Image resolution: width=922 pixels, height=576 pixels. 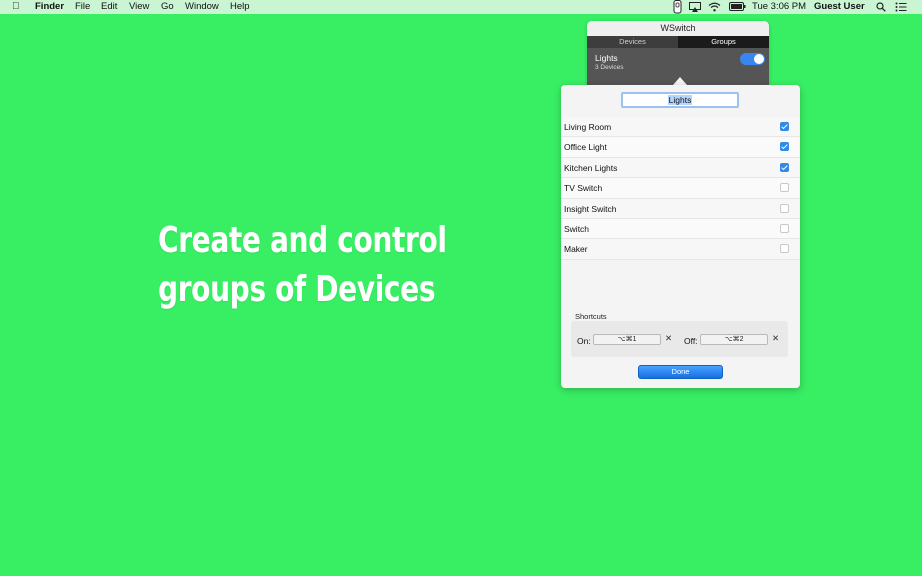 I want to click on airplay-icon, so click(x=695, y=7).